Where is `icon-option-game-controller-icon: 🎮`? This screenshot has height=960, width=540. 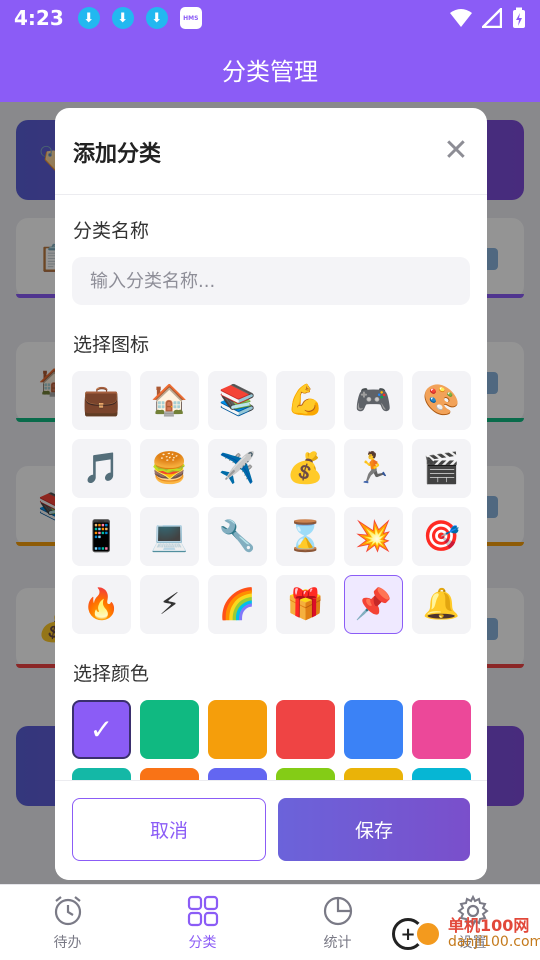 icon-option-game-controller-icon: 🎮 is located at coordinates (373, 400).